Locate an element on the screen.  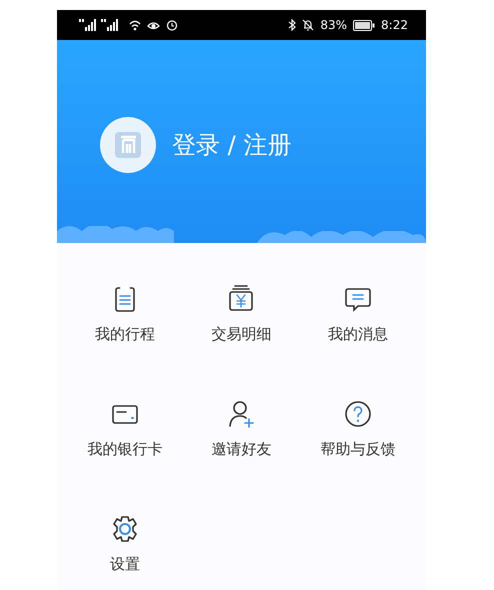
wifi-icon is located at coordinates (135, 25).